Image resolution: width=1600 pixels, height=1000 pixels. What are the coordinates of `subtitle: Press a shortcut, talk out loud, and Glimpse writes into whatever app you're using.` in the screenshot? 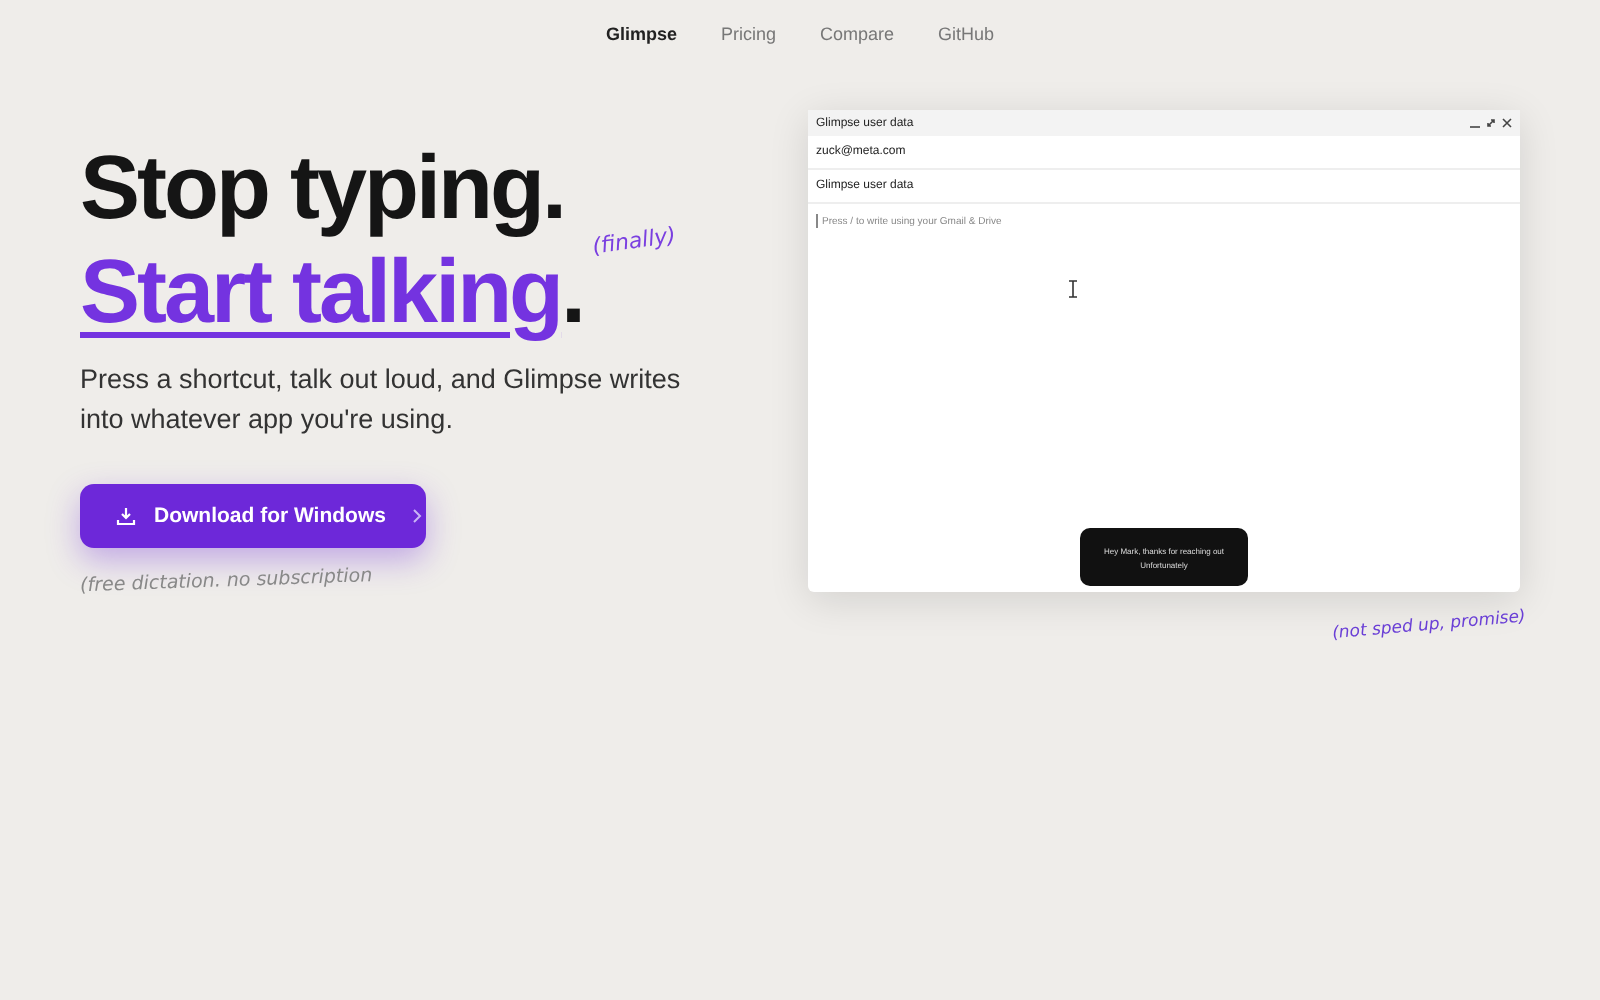 It's located at (381, 400).